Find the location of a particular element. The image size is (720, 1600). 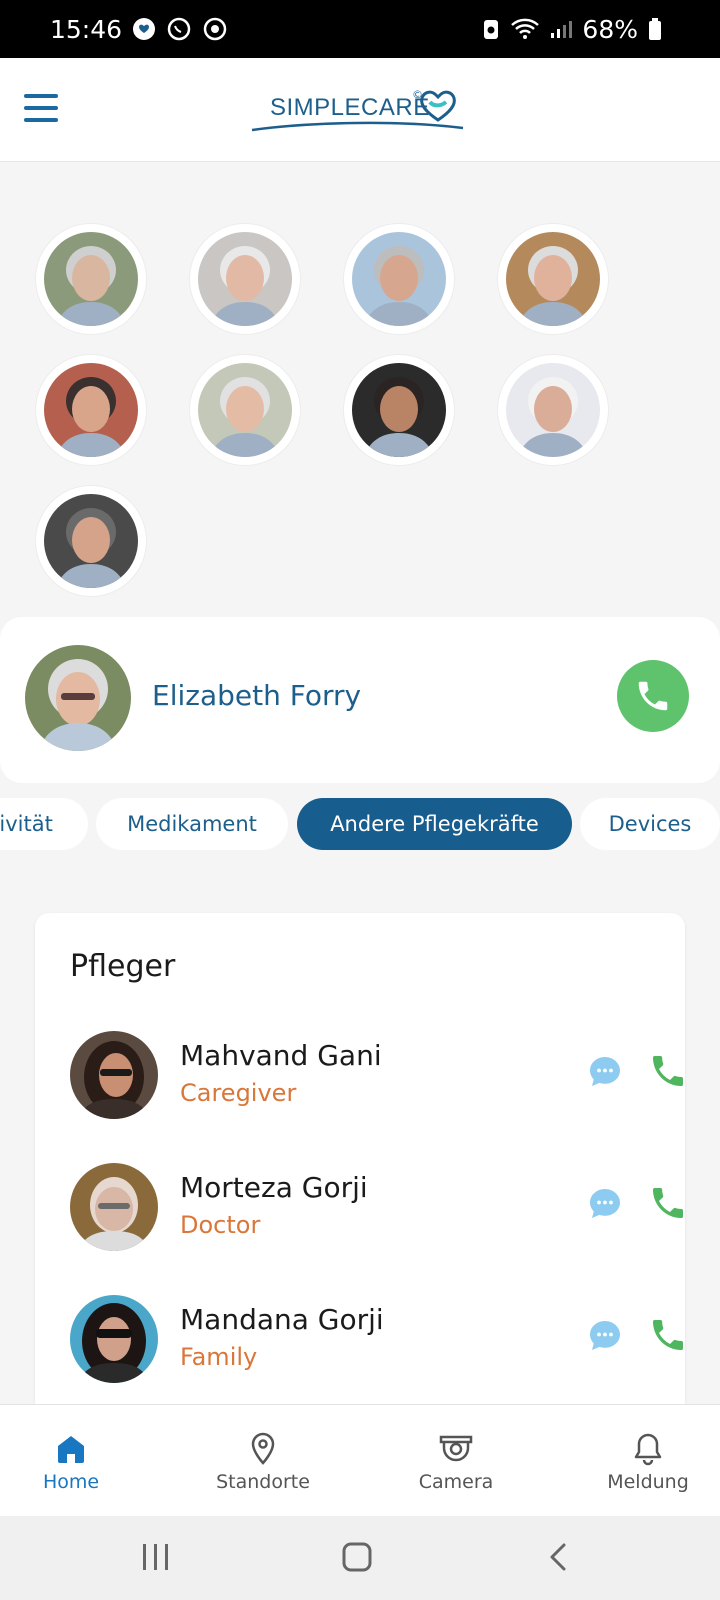

simplecare-logo: SIMPLECARE © is located at coordinates (360, 109).